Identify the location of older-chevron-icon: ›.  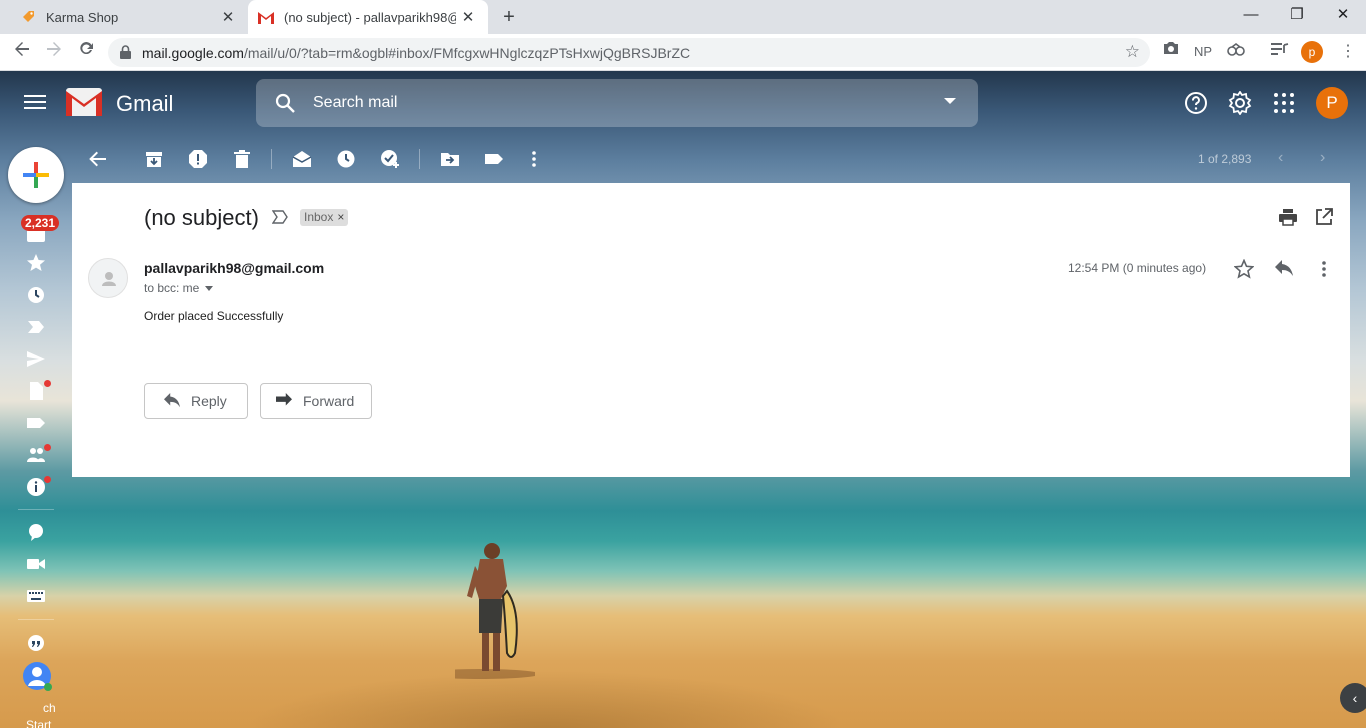
(1322, 158).